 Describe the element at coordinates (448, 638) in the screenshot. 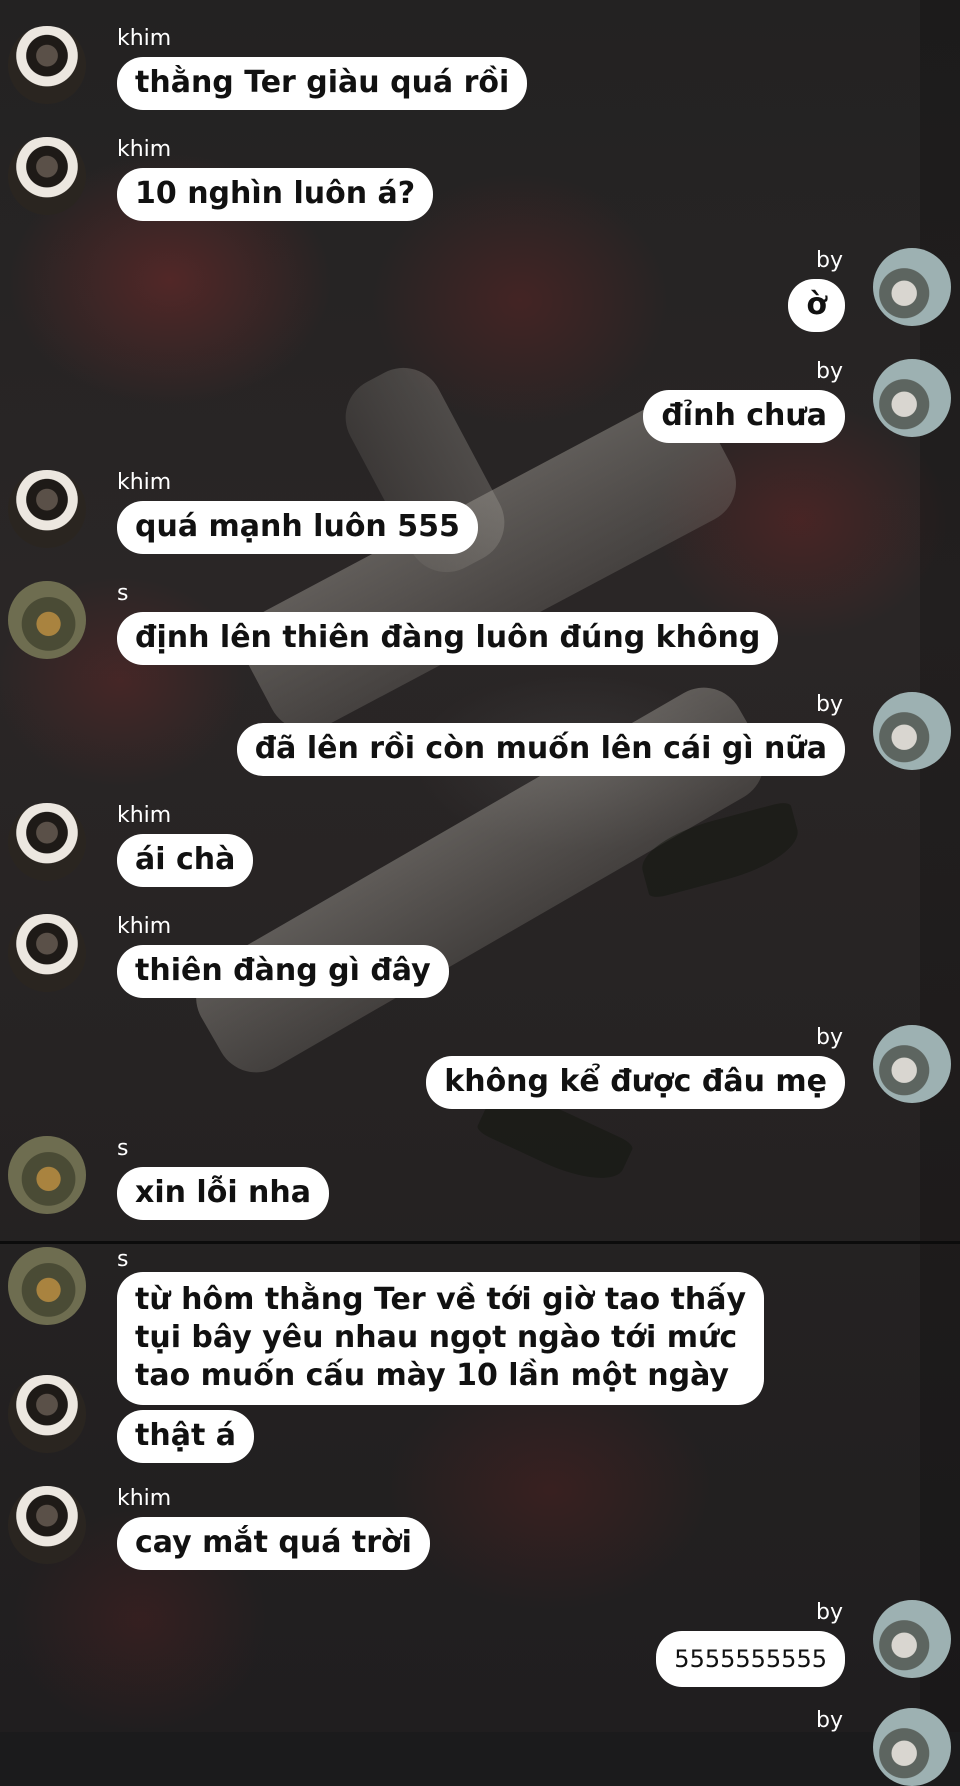

I see `message-bubble: định lên thiên đàng luôn đúng không` at that location.